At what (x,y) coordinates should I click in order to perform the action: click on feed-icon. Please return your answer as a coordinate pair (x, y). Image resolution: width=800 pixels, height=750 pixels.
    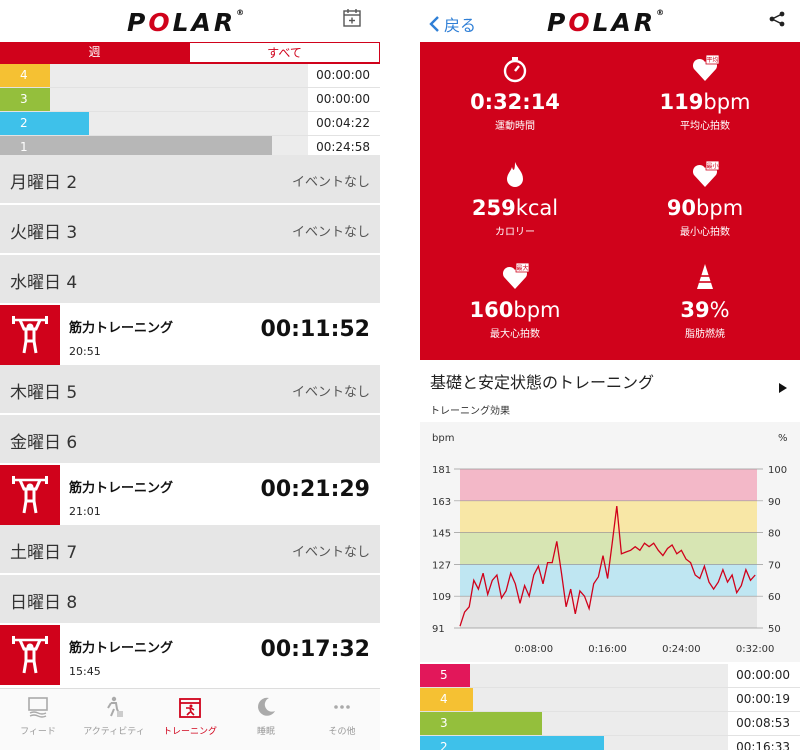
    Looking at the image, I should click on (38, 707).